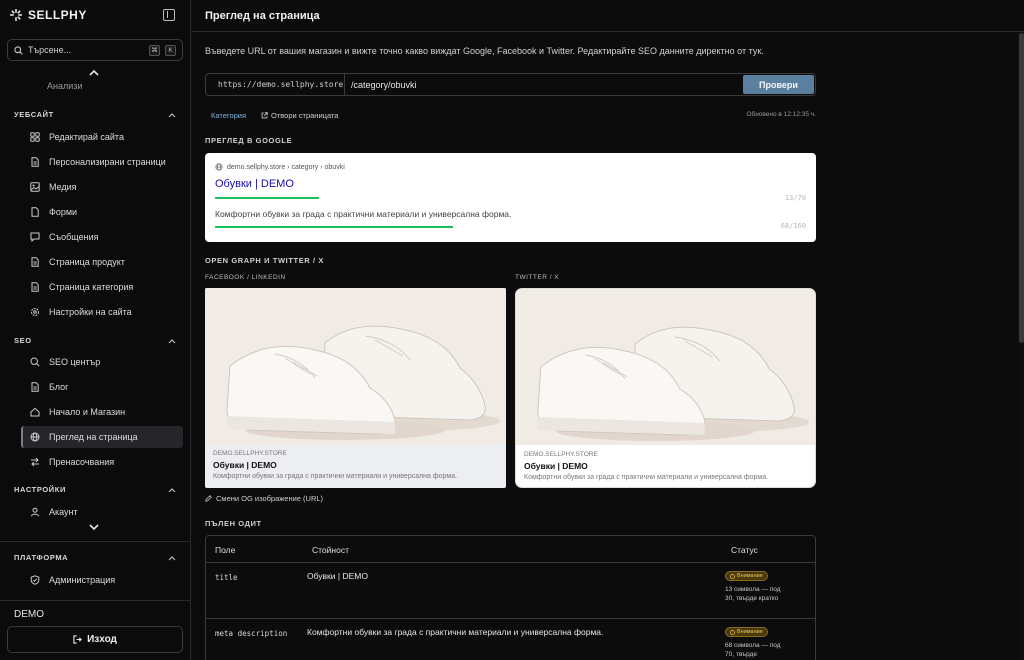 The width and height of the screenshot is (1024, 660). I want to click on sidebar-item-seo-center: SEO център, so click(102, 362).